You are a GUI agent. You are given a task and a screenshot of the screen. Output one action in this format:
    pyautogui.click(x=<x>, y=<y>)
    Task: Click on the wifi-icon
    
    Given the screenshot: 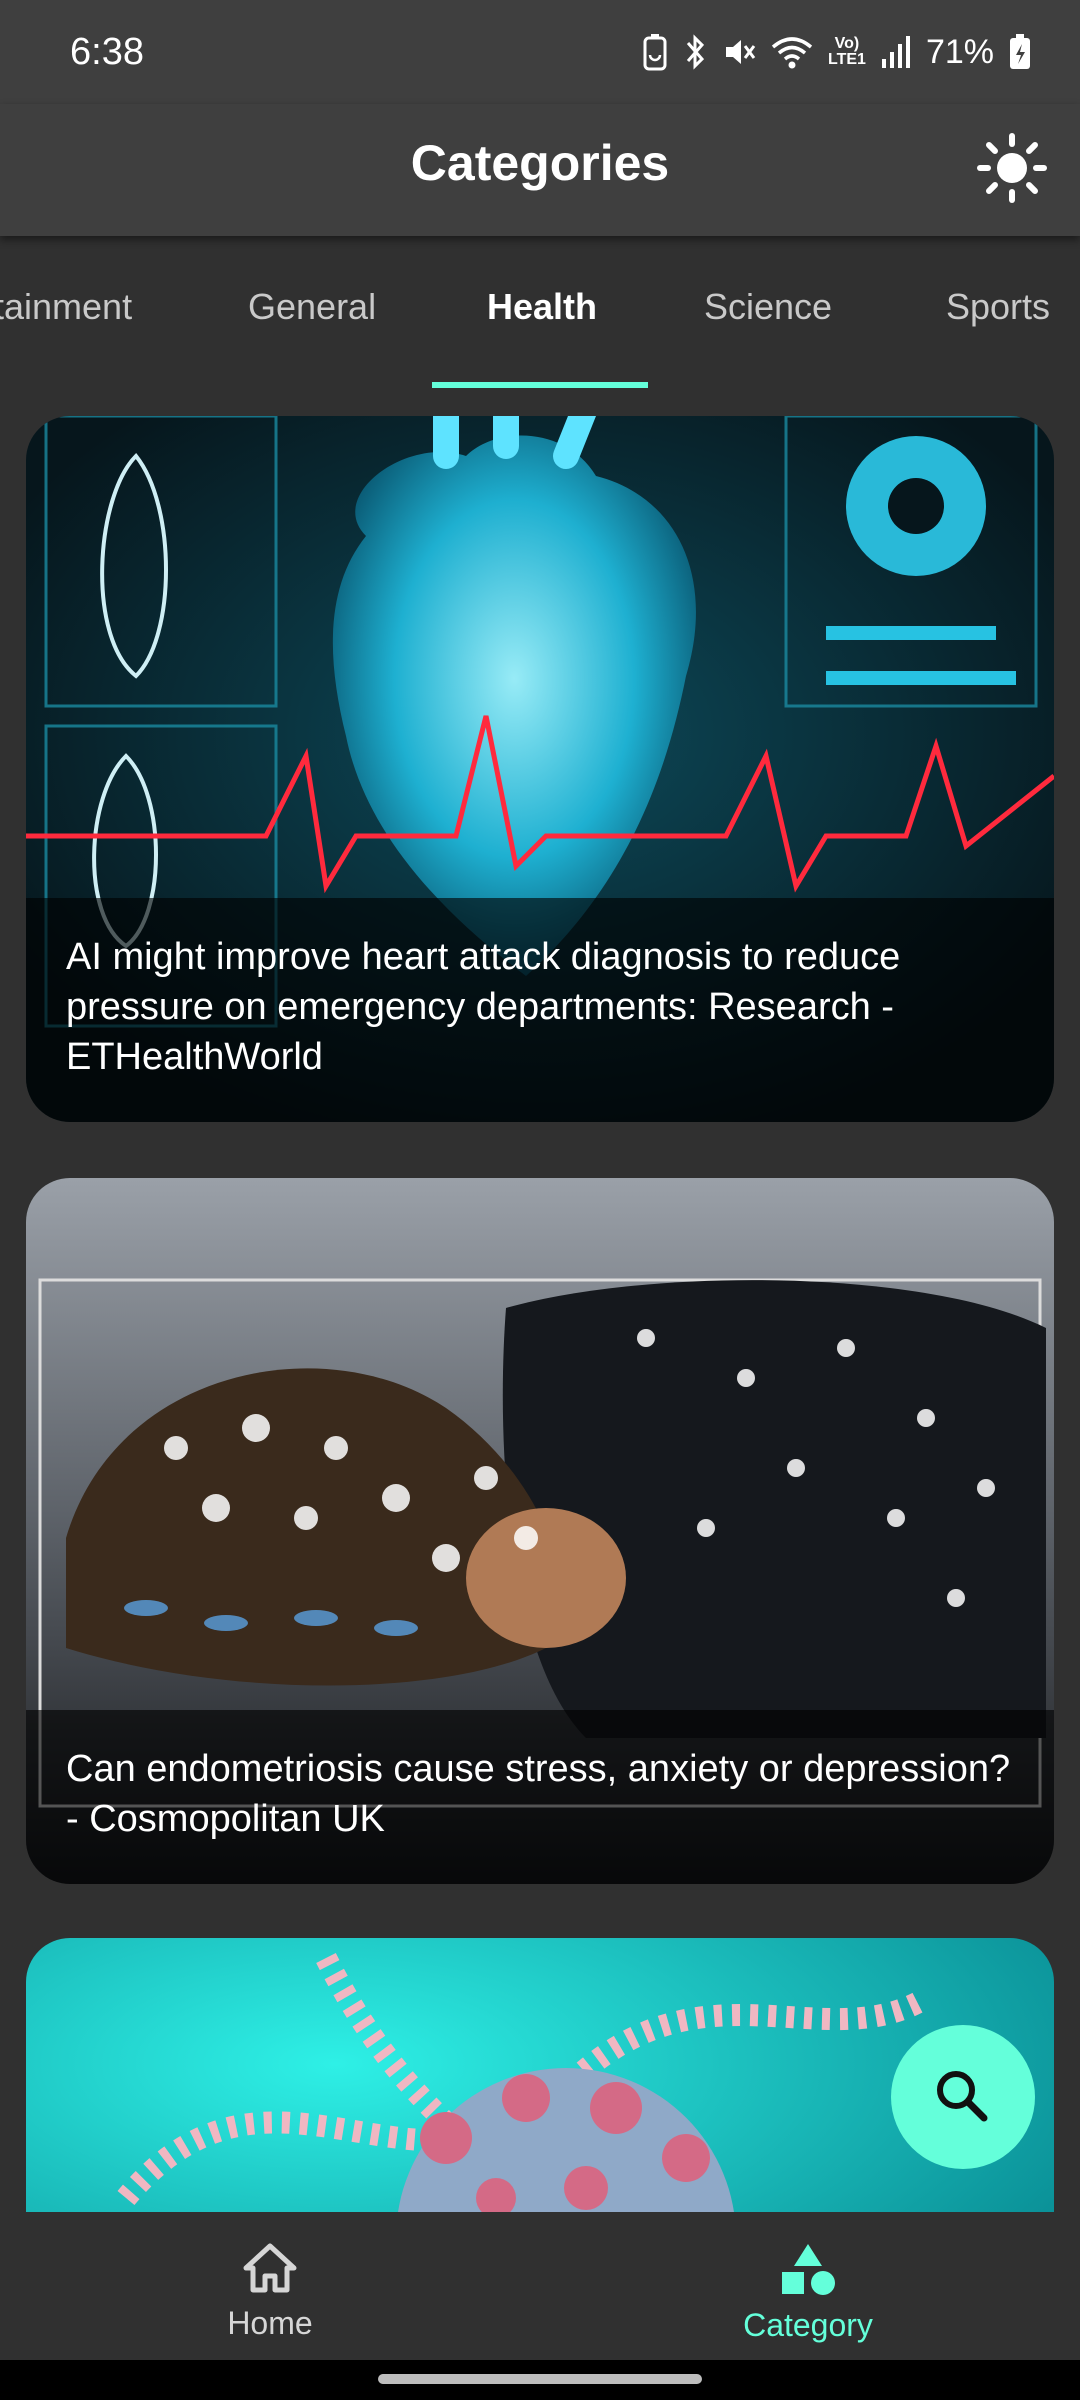 What is the action you would take?
    pyautogui.click(x=792, y=52)
    